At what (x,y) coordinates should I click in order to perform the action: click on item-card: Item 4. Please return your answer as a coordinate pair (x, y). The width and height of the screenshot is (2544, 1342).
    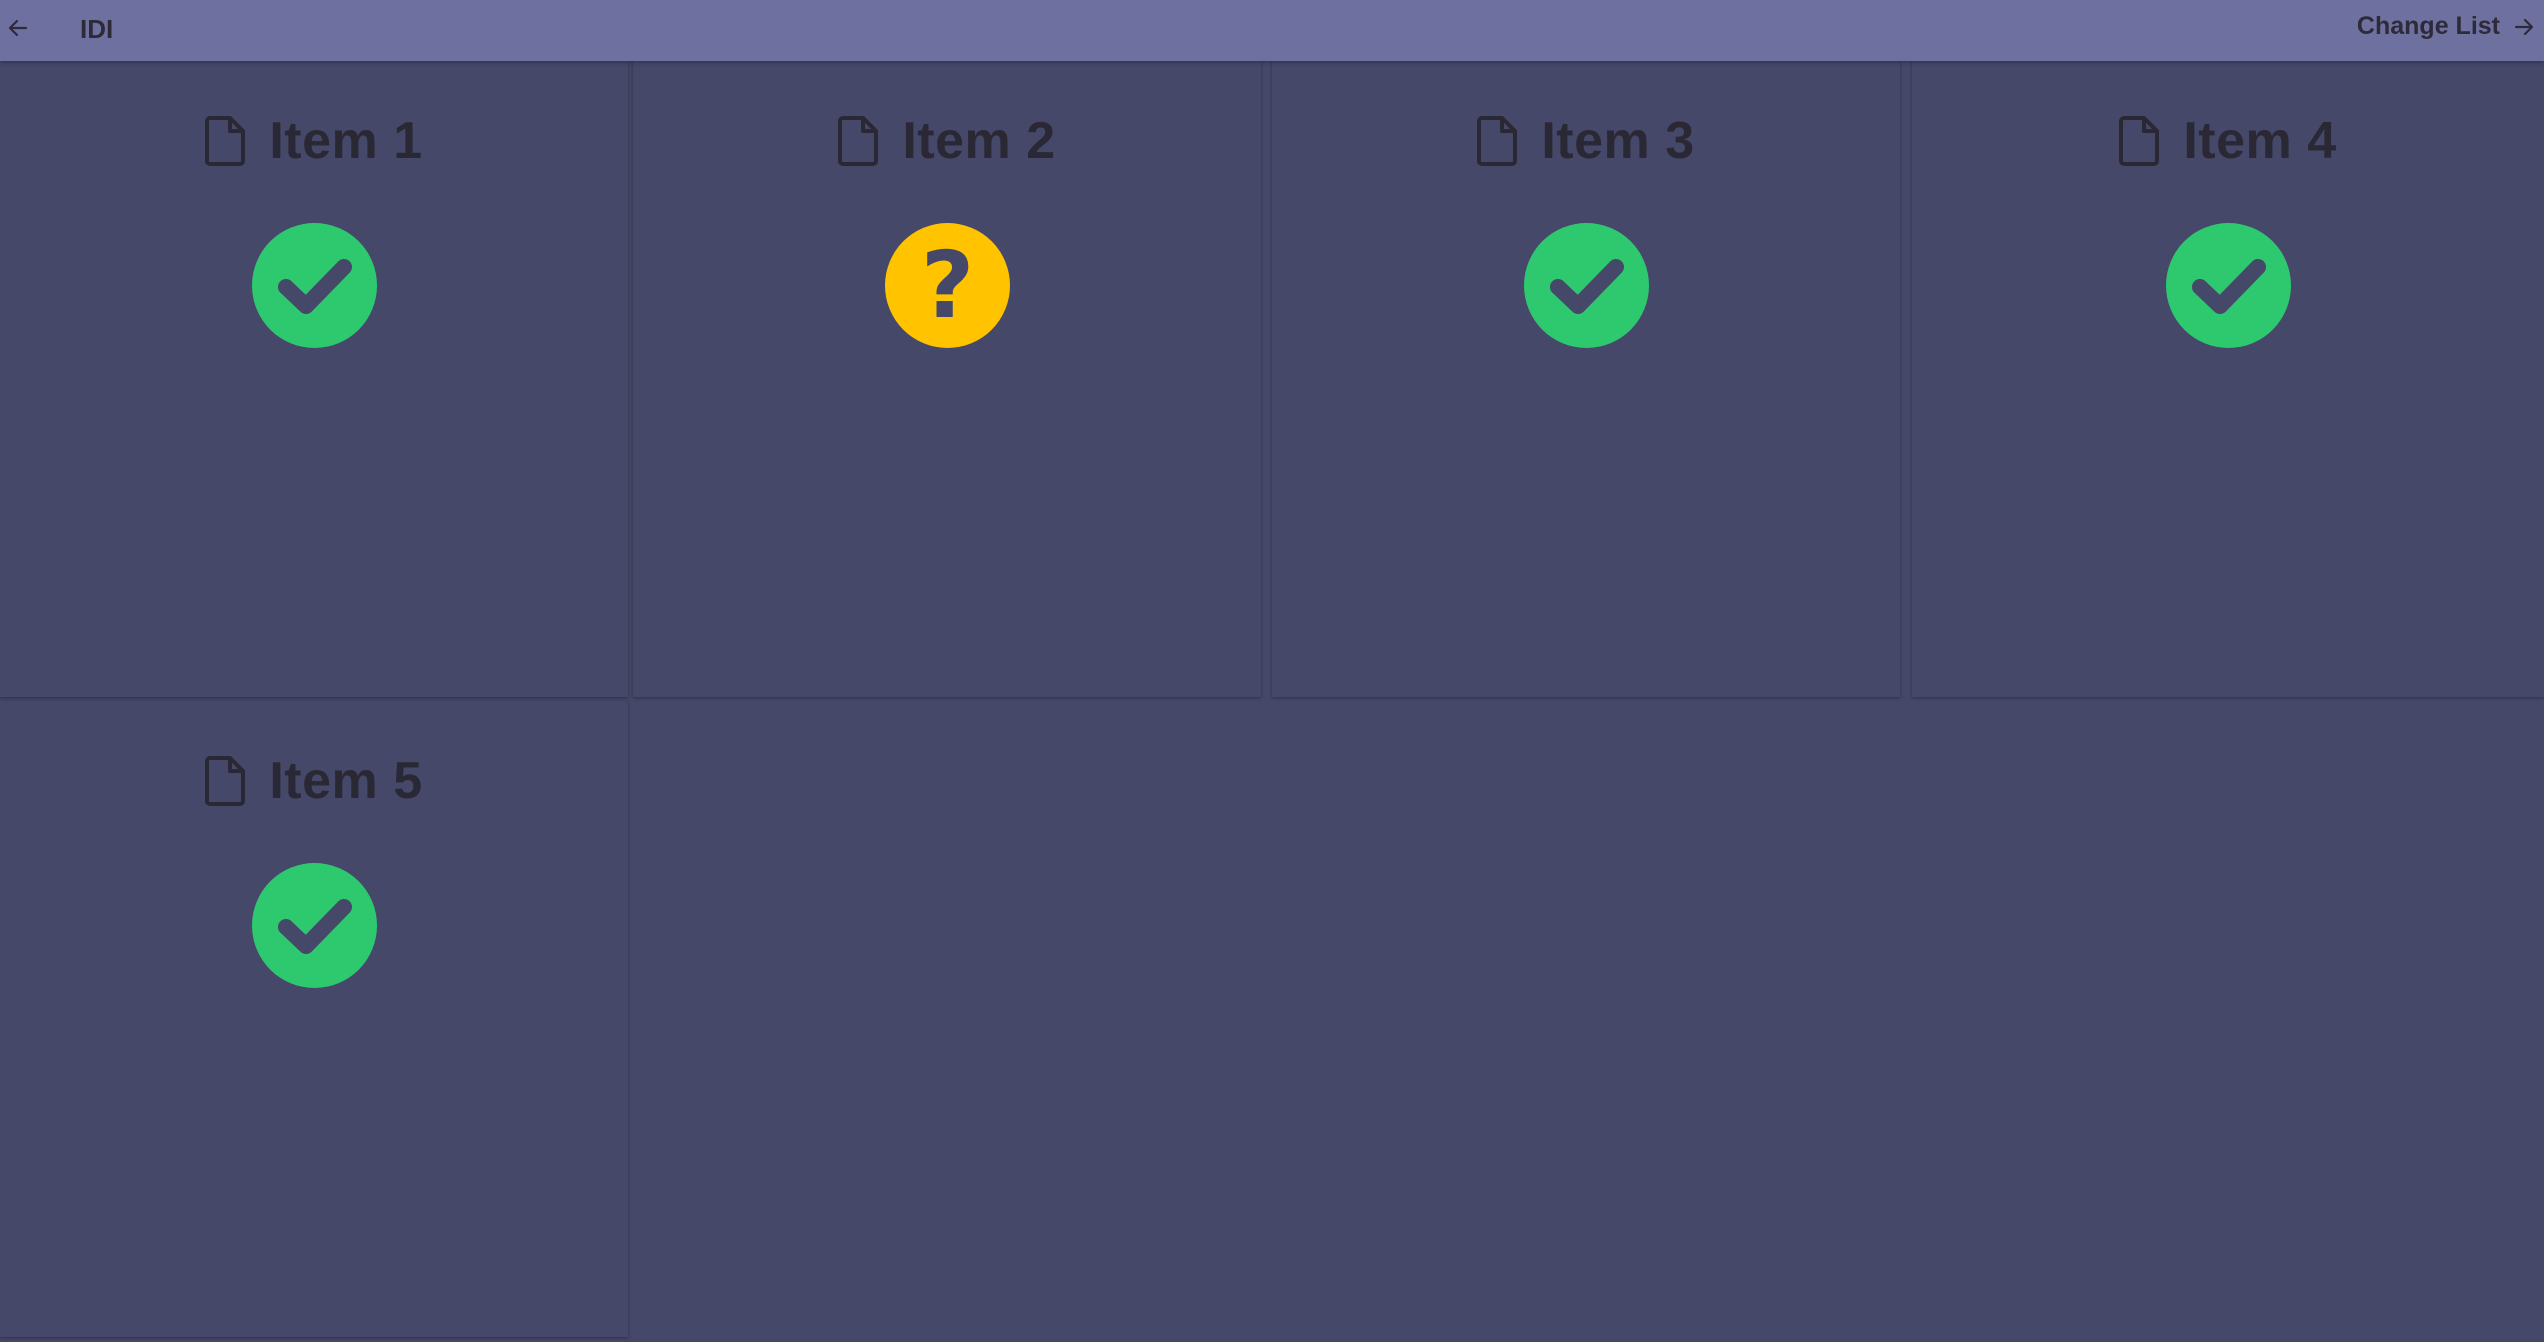
    Looking at the image, I should click on (2228, 379).